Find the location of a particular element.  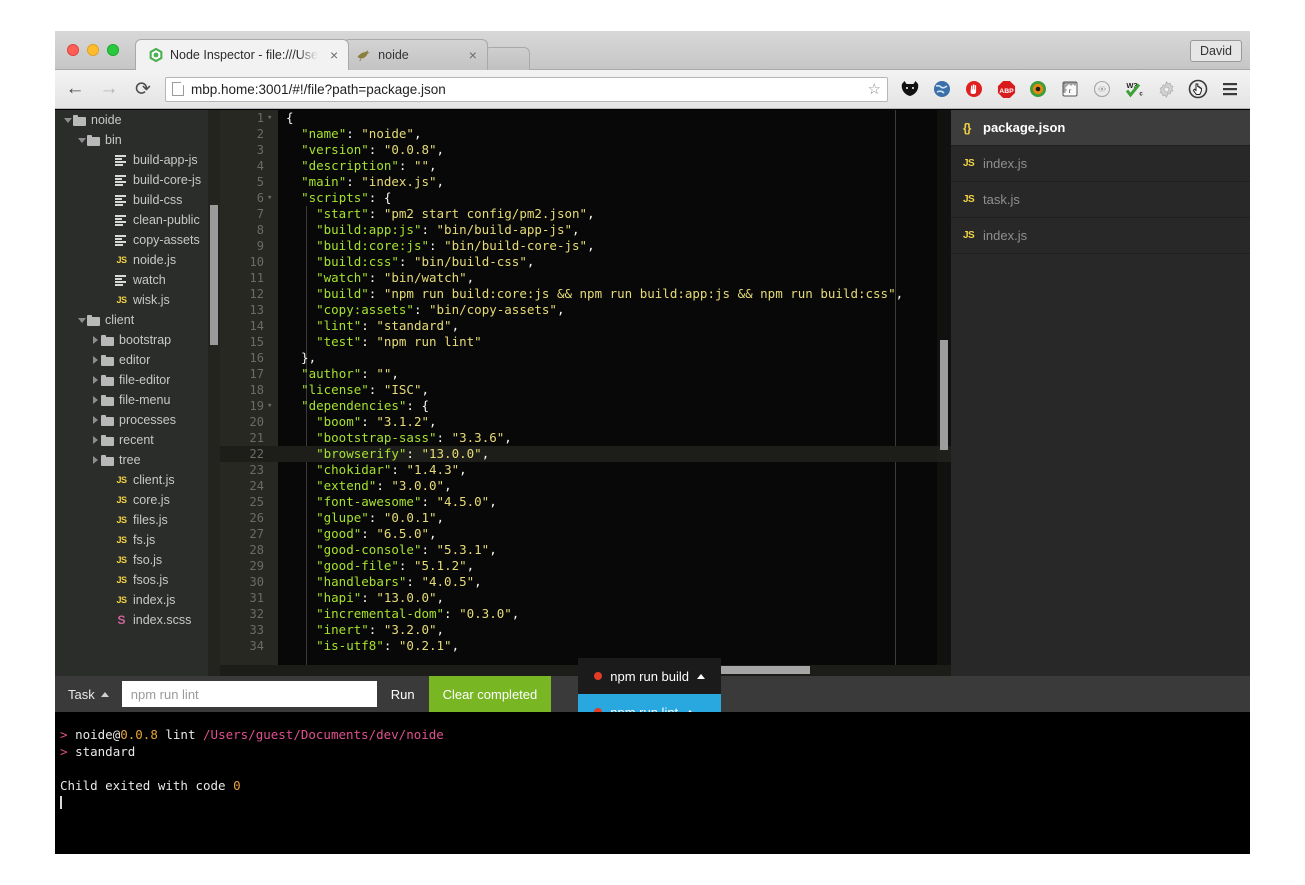

file-tree-item-fs-js: JS fs.js is located at coordinates (137, 540).